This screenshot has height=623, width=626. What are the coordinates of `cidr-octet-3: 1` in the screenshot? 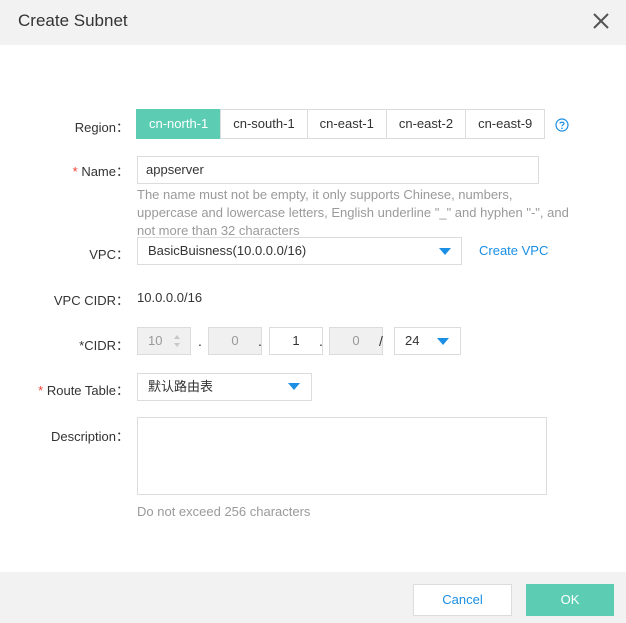 It's located at (296, 341).